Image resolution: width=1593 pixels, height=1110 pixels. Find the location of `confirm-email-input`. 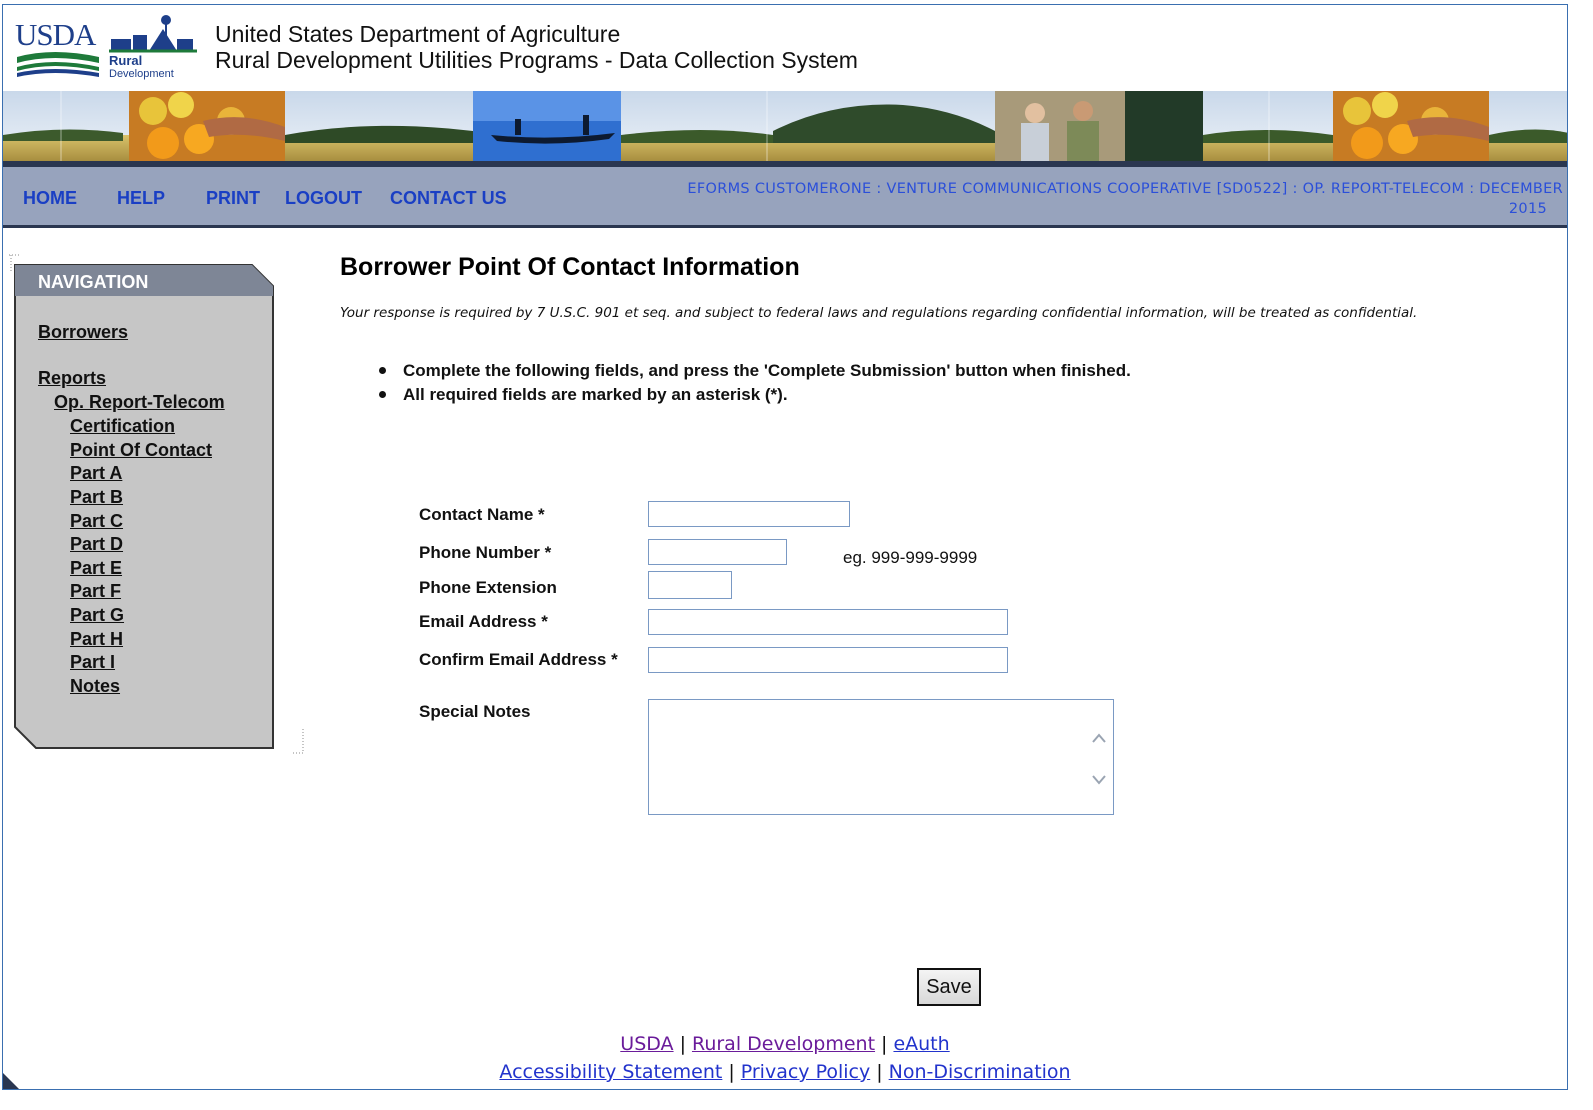

confirm-email-input is located at coordinates (828, 660).